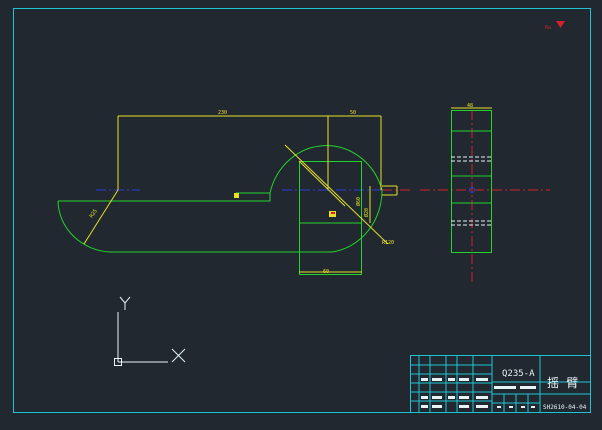 The height and width of the screenshot is (430, 602). Describe the element at coordinates (562, 383) in the screenshot. I see `title-block-part-name: 摇 臂` at that location.